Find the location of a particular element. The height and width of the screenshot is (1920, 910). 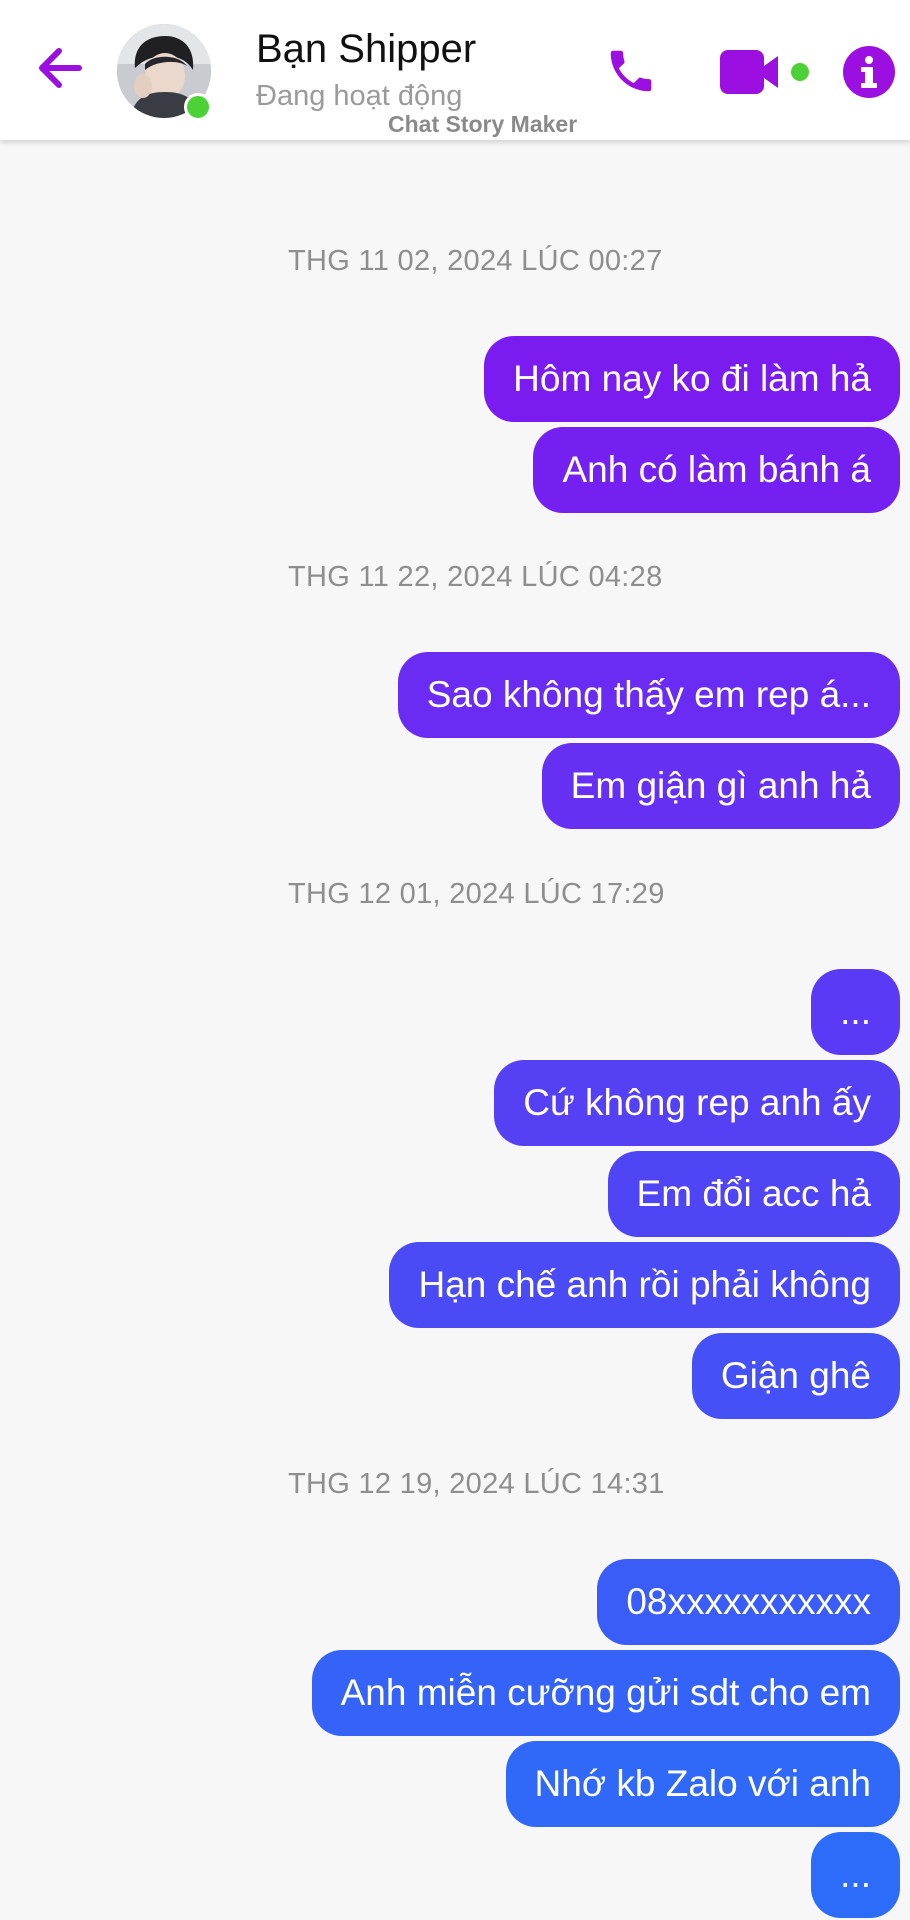

sent-message-bubble: Em đổi acc hả is located at coordinates (753, 1194).